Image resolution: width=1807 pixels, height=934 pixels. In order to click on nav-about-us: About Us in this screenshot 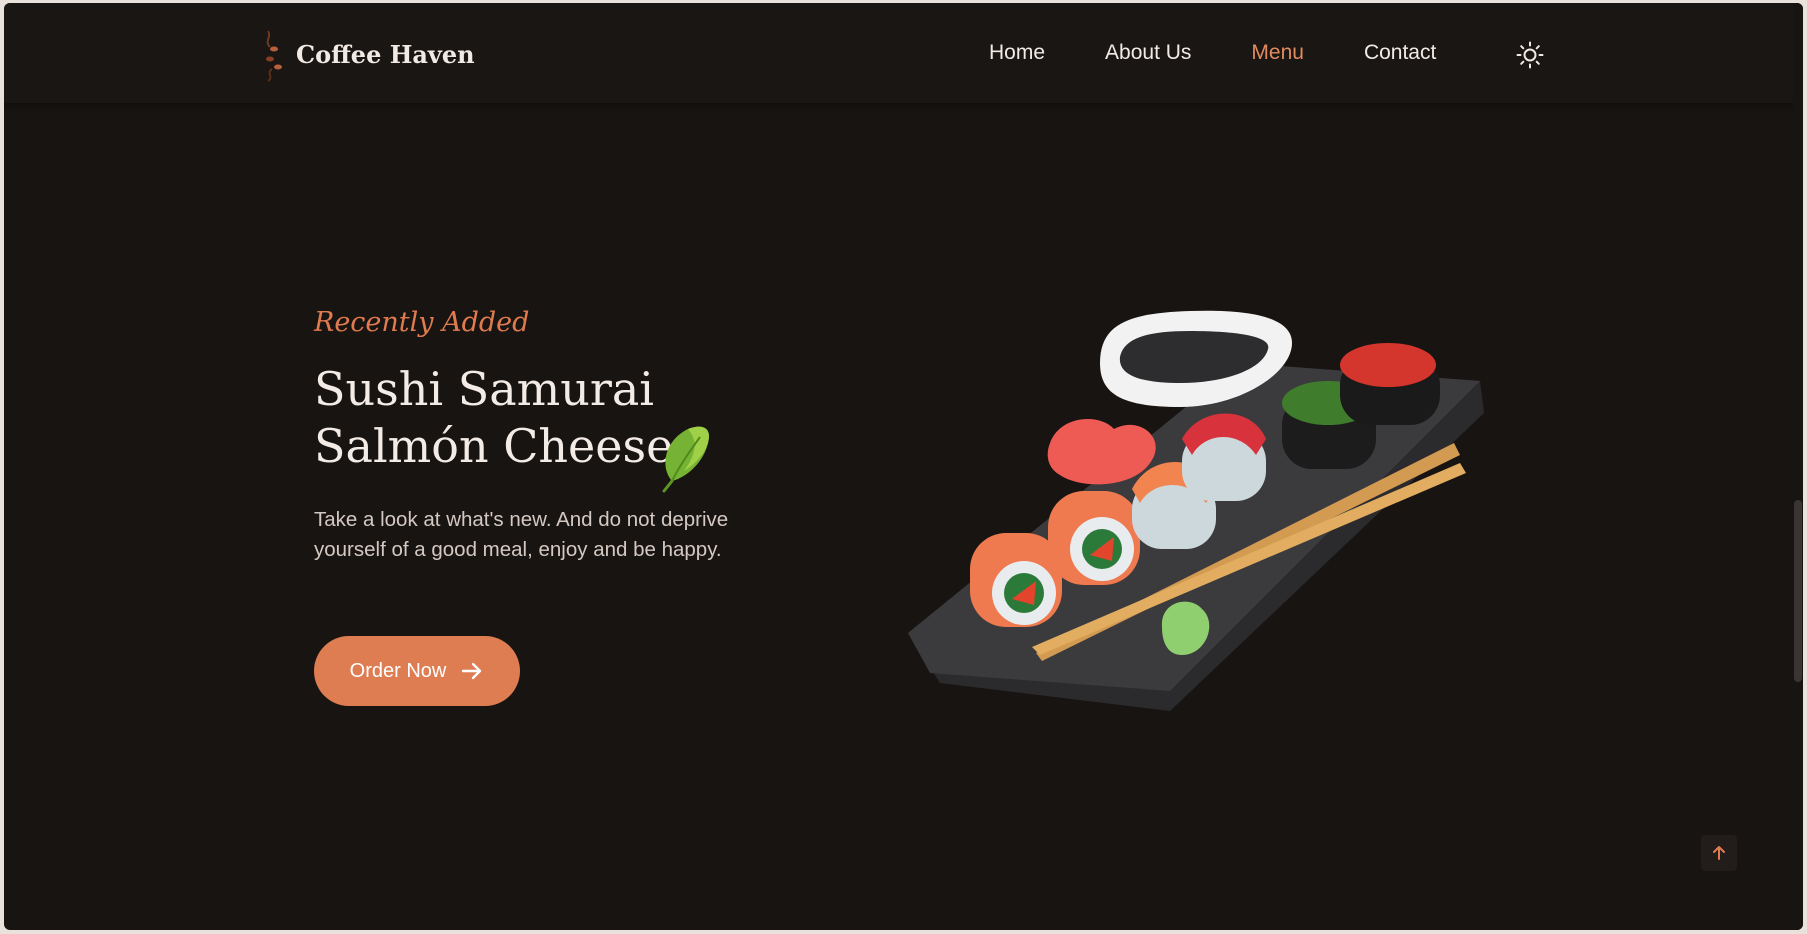, I will do `click(1148, 53)`.